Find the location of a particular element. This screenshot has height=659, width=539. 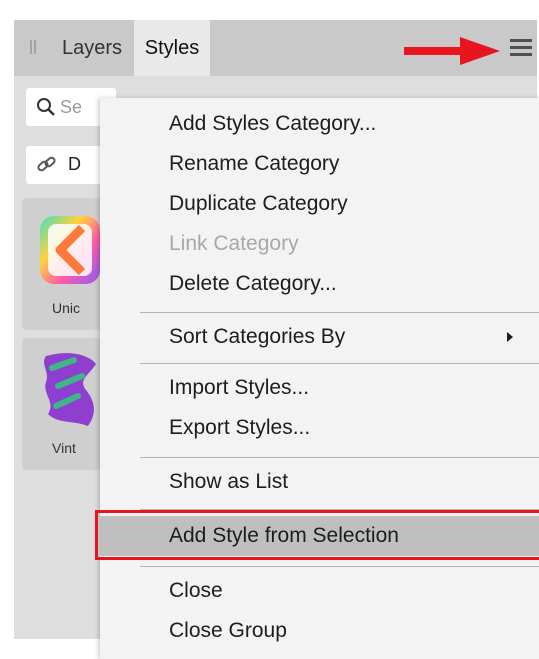

style-thumbnail: Vint is located at coordinates (67, 404).